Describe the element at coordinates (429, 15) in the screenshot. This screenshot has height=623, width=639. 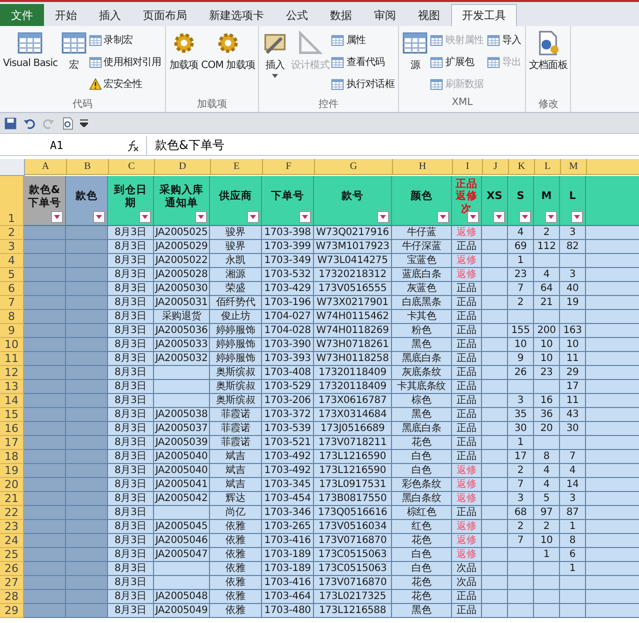
I see `ribbon-tab: 视图` at that location.